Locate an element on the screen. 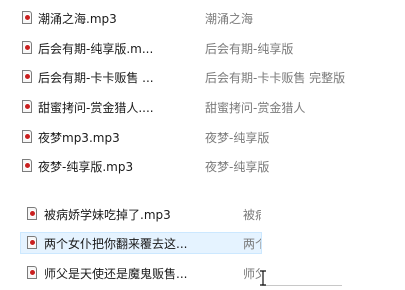  file-name: 夜梦-纯享版.mp3 is located at coordinates (86, 166).